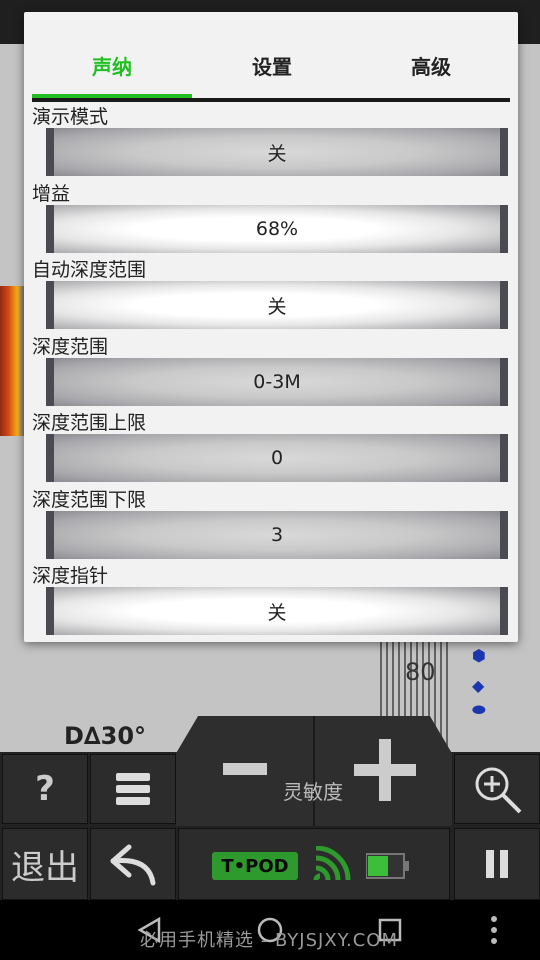 Image resolution: width=540 pixels, height=960 pixels. What do you see at coordinates (13, 361) in the screenshot?
I see `sonar-echo-display` at bounding box center [13, 361].